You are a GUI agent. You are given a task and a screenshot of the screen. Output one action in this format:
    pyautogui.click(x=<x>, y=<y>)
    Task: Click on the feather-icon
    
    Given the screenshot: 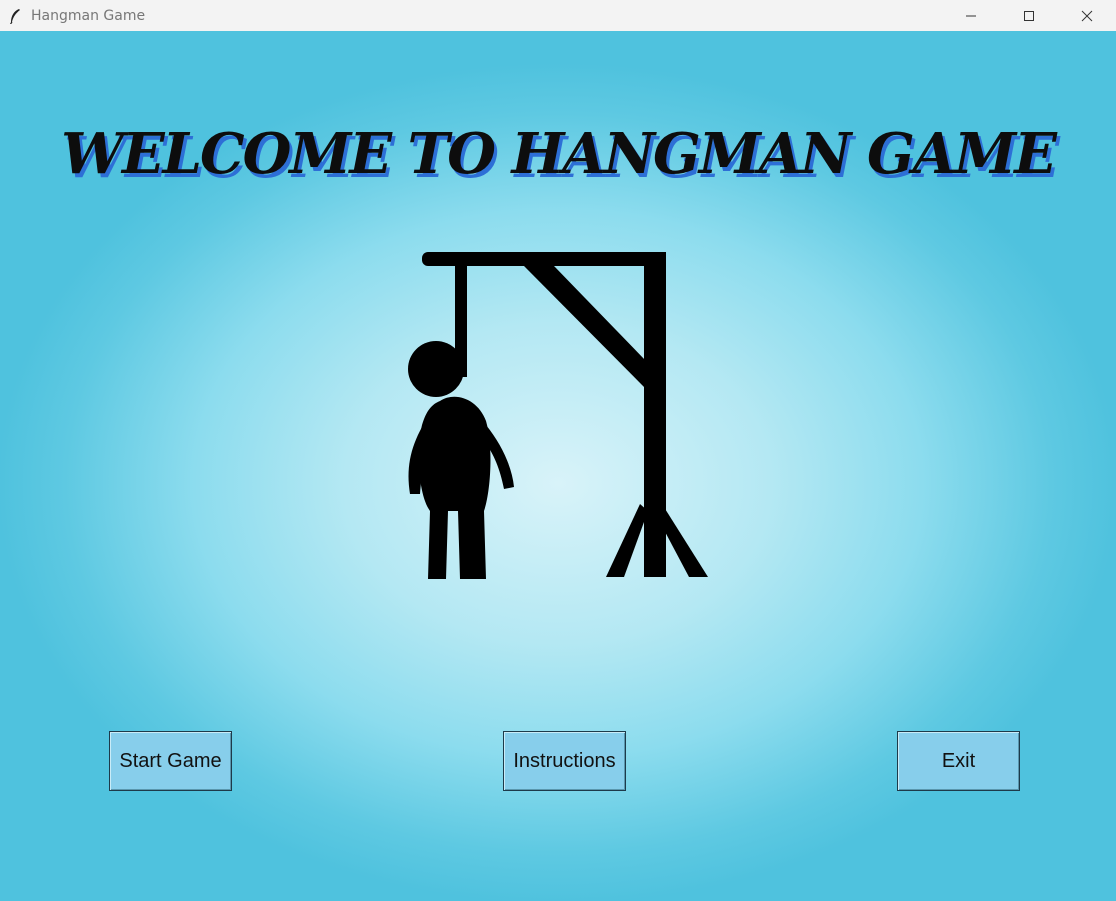 What is the action you would take?
    pyautogui.click(x=15, y=16)
    